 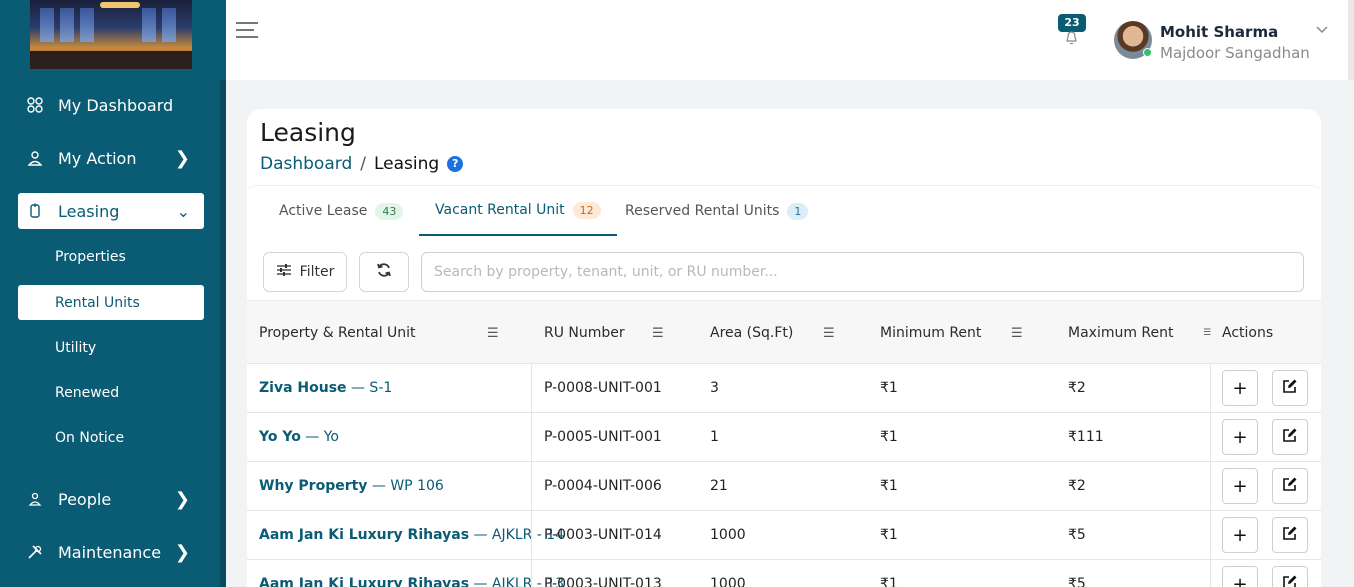 What do you see at coordinates (183, 211) in the screenshot?
I see `chevron-down-icon: ⌄` at bounding box center [183, 211].